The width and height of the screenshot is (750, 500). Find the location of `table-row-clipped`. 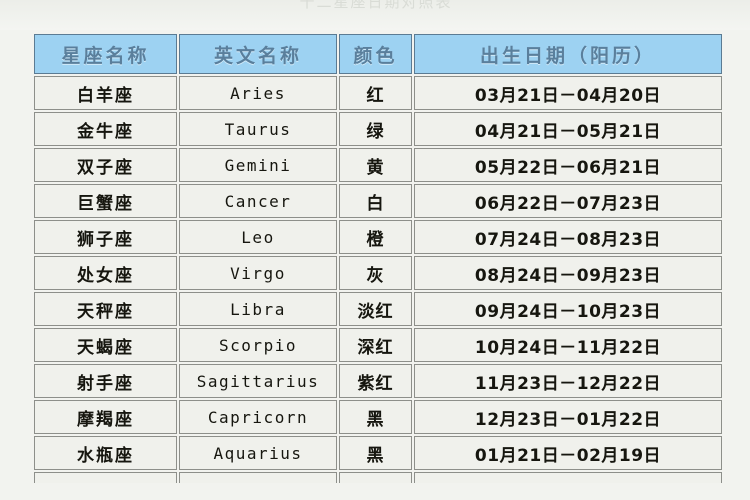

table-row-clipped is located at coordinates (378, 477).